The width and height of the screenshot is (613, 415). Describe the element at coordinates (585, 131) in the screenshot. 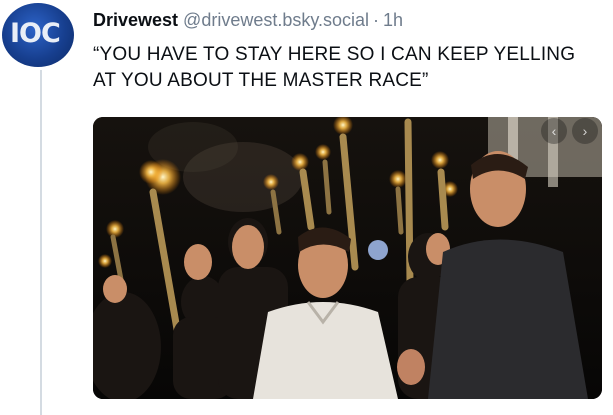

I see `media-next-button: ›` at that location.